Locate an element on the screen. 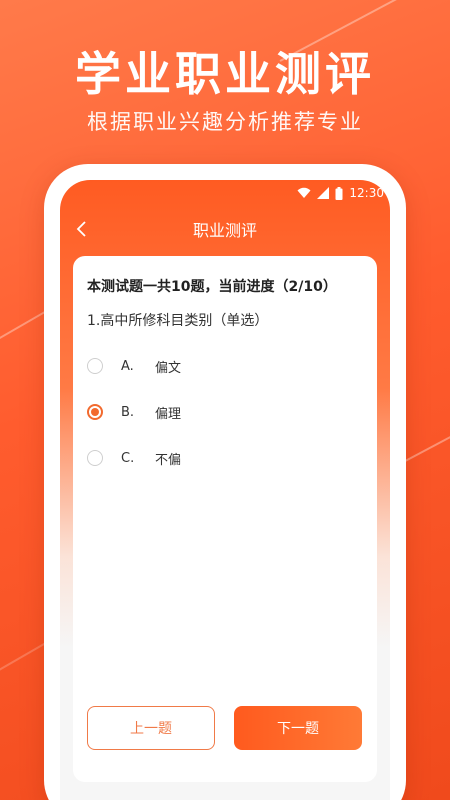  next-question-button: 下一题 is located at coordinates (298, 728).